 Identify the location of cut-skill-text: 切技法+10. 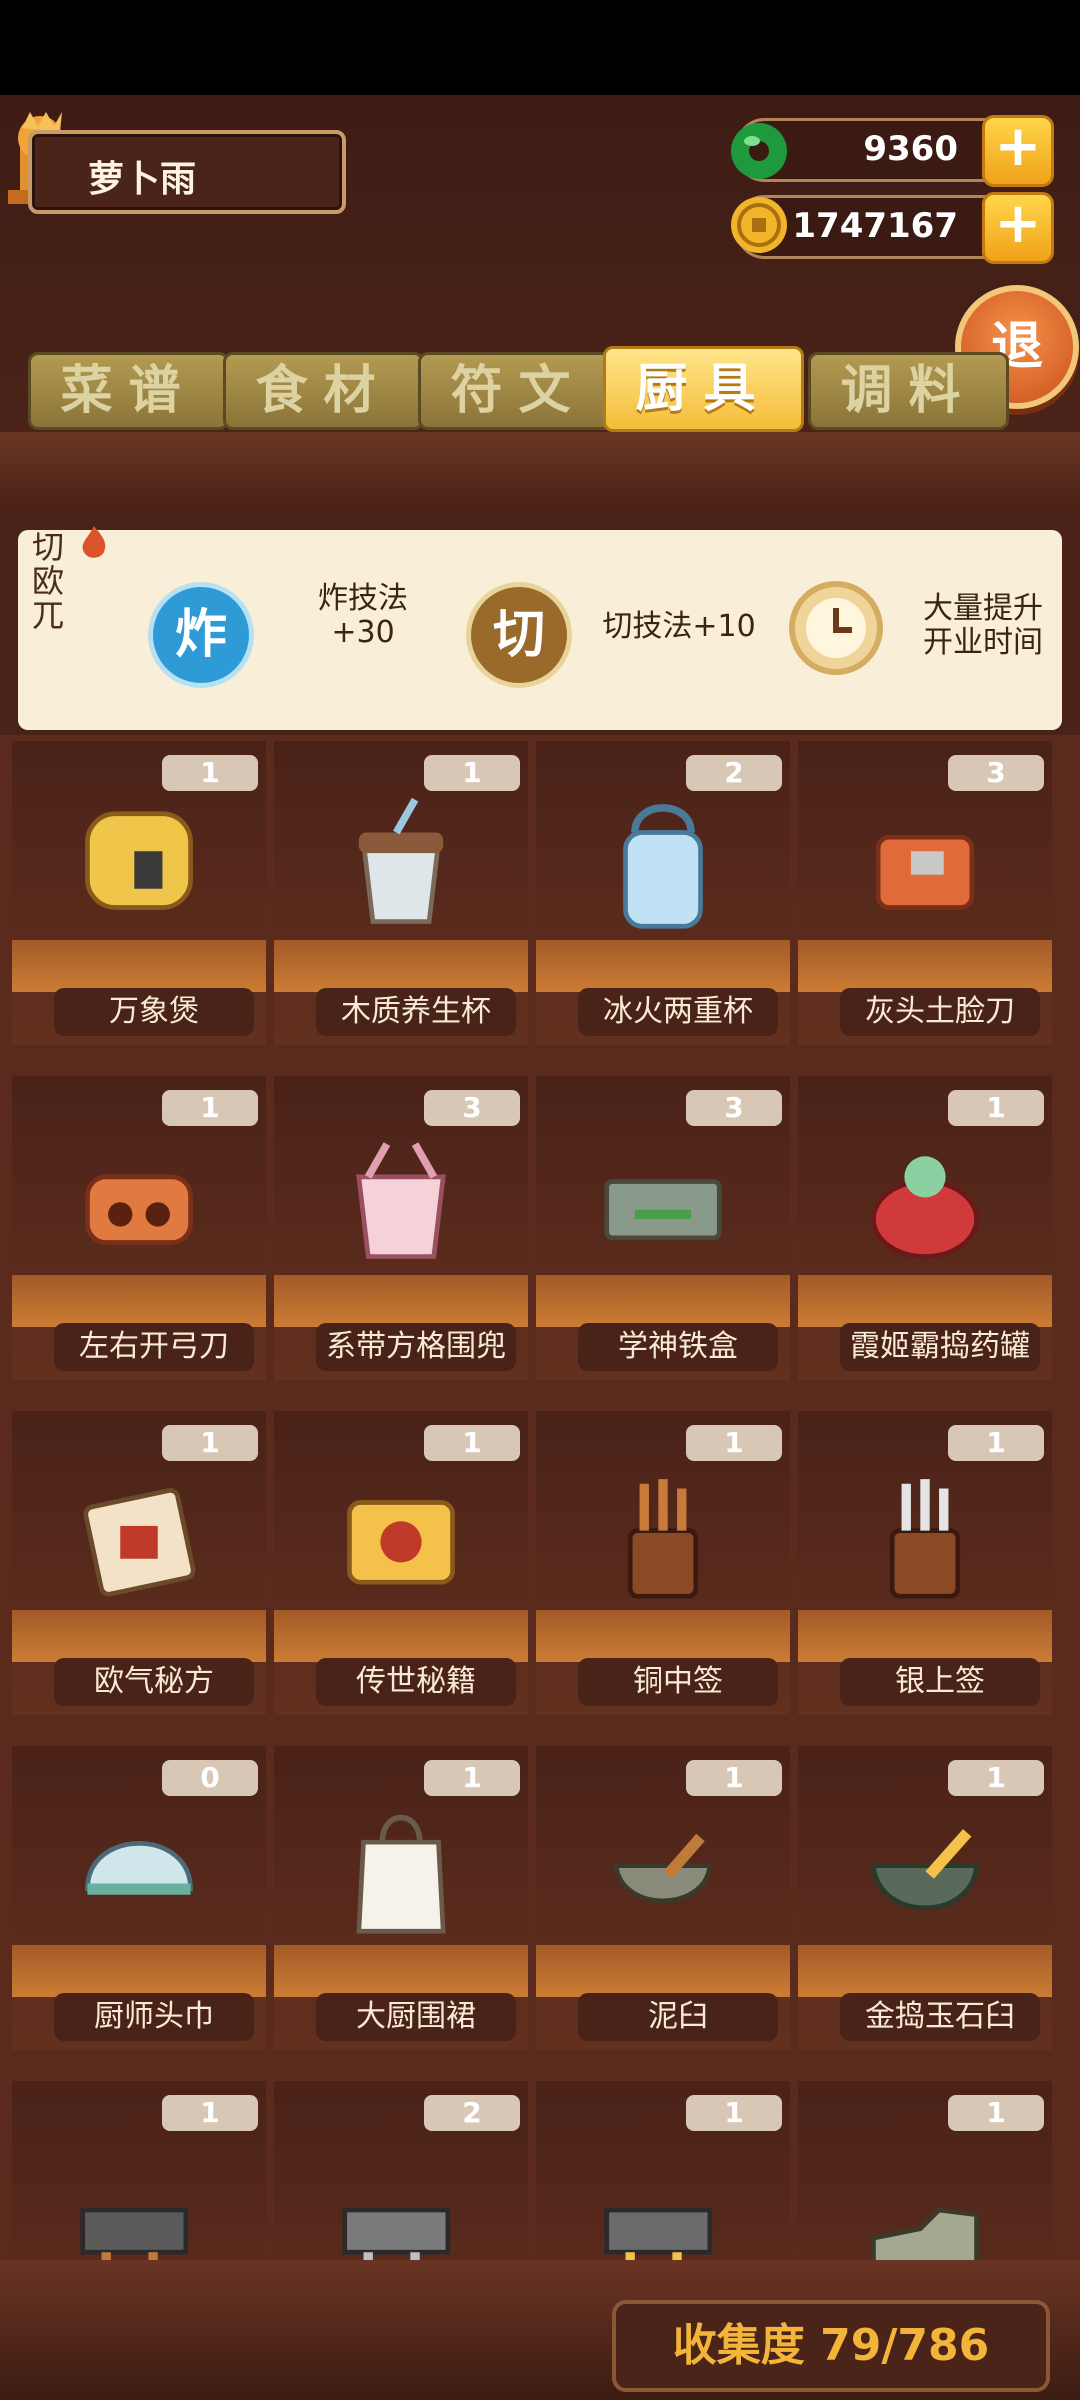
(679, 626).